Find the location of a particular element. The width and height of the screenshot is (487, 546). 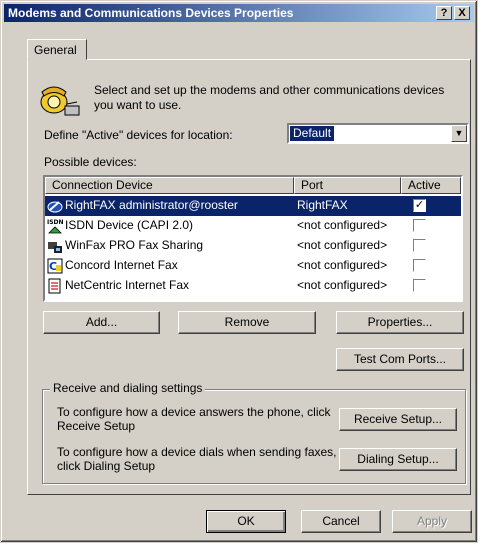

isdn-icon: ISDN is located at coordinates (55, 226).